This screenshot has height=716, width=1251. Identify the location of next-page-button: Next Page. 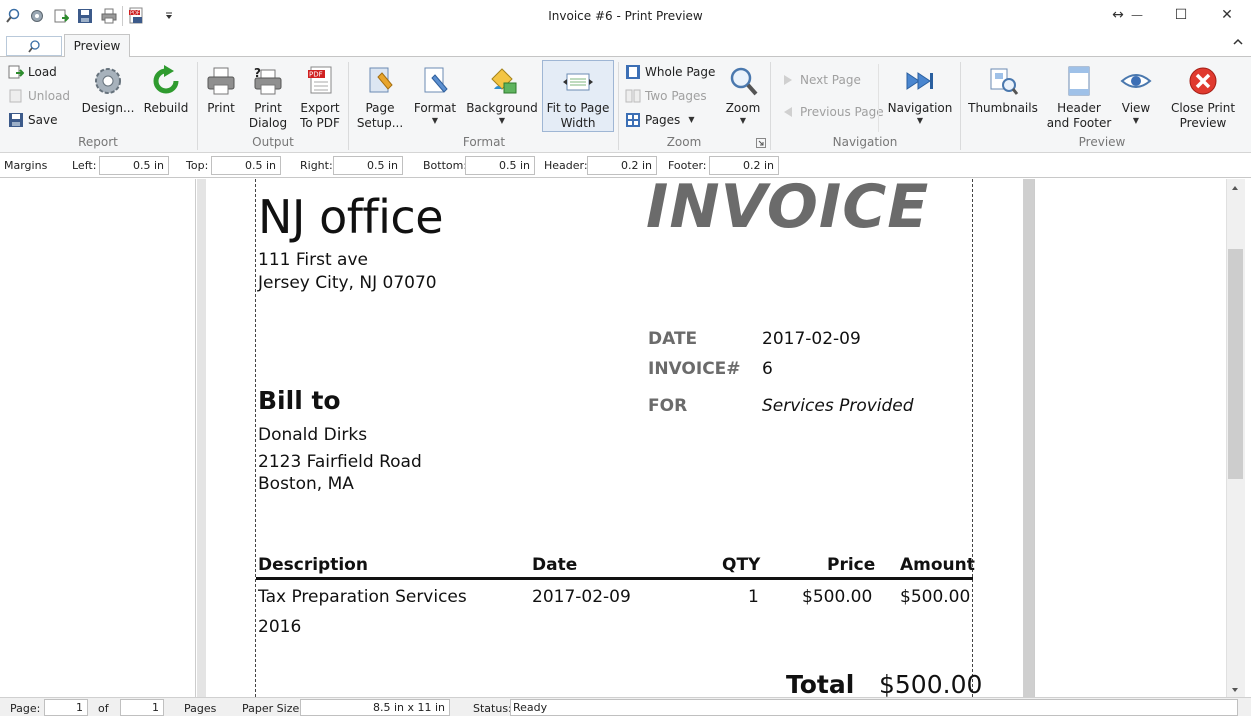
(820, 80).